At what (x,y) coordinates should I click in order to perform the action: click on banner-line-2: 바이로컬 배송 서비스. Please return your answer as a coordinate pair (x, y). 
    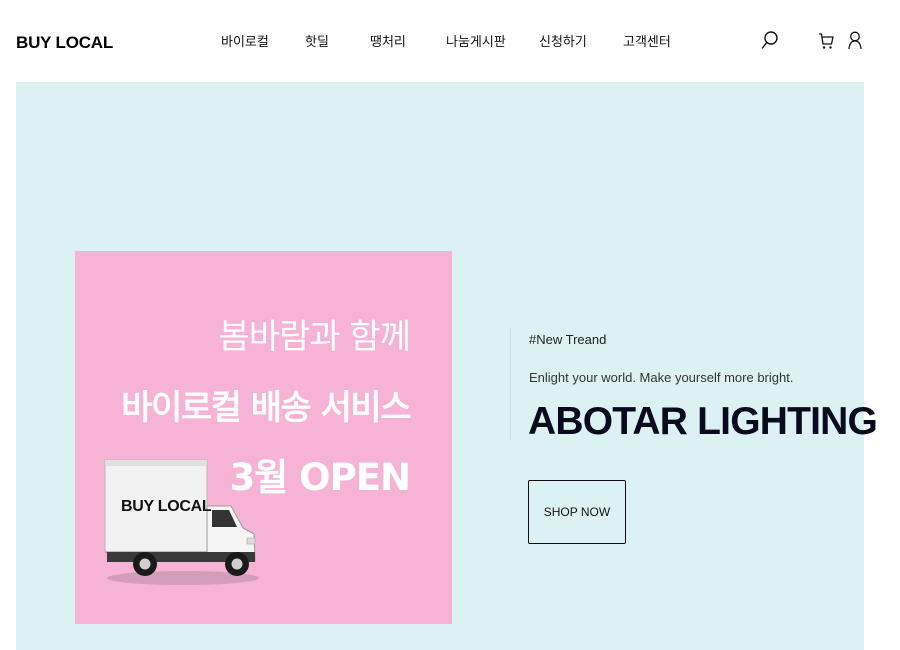
    Looking at the image, I should click on (266, 408).